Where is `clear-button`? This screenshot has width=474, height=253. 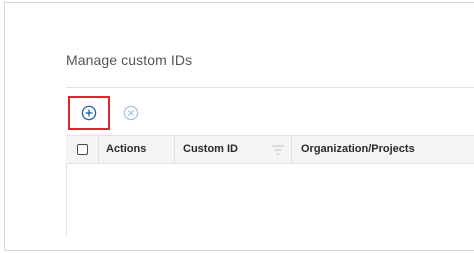 clear-button is located at coordinates (131, 113).